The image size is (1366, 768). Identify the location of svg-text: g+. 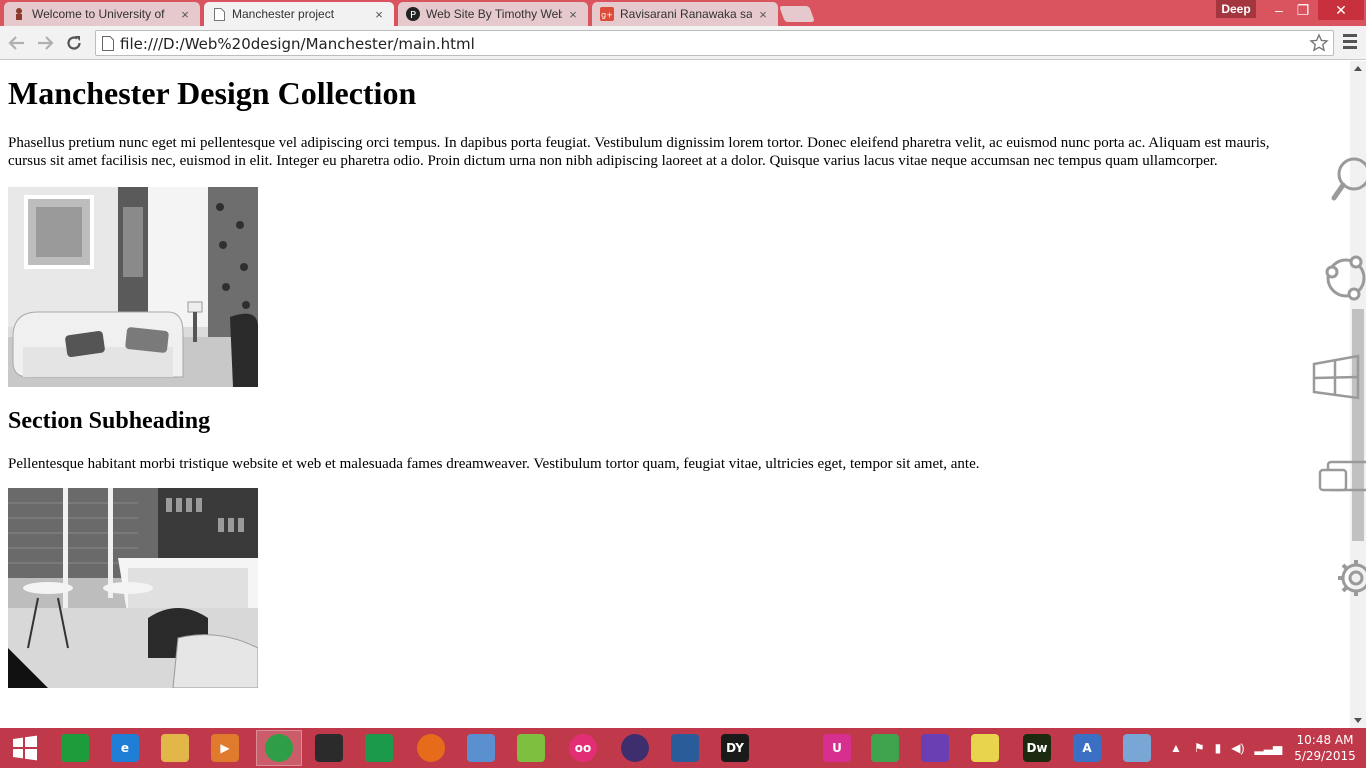
(607, 15).